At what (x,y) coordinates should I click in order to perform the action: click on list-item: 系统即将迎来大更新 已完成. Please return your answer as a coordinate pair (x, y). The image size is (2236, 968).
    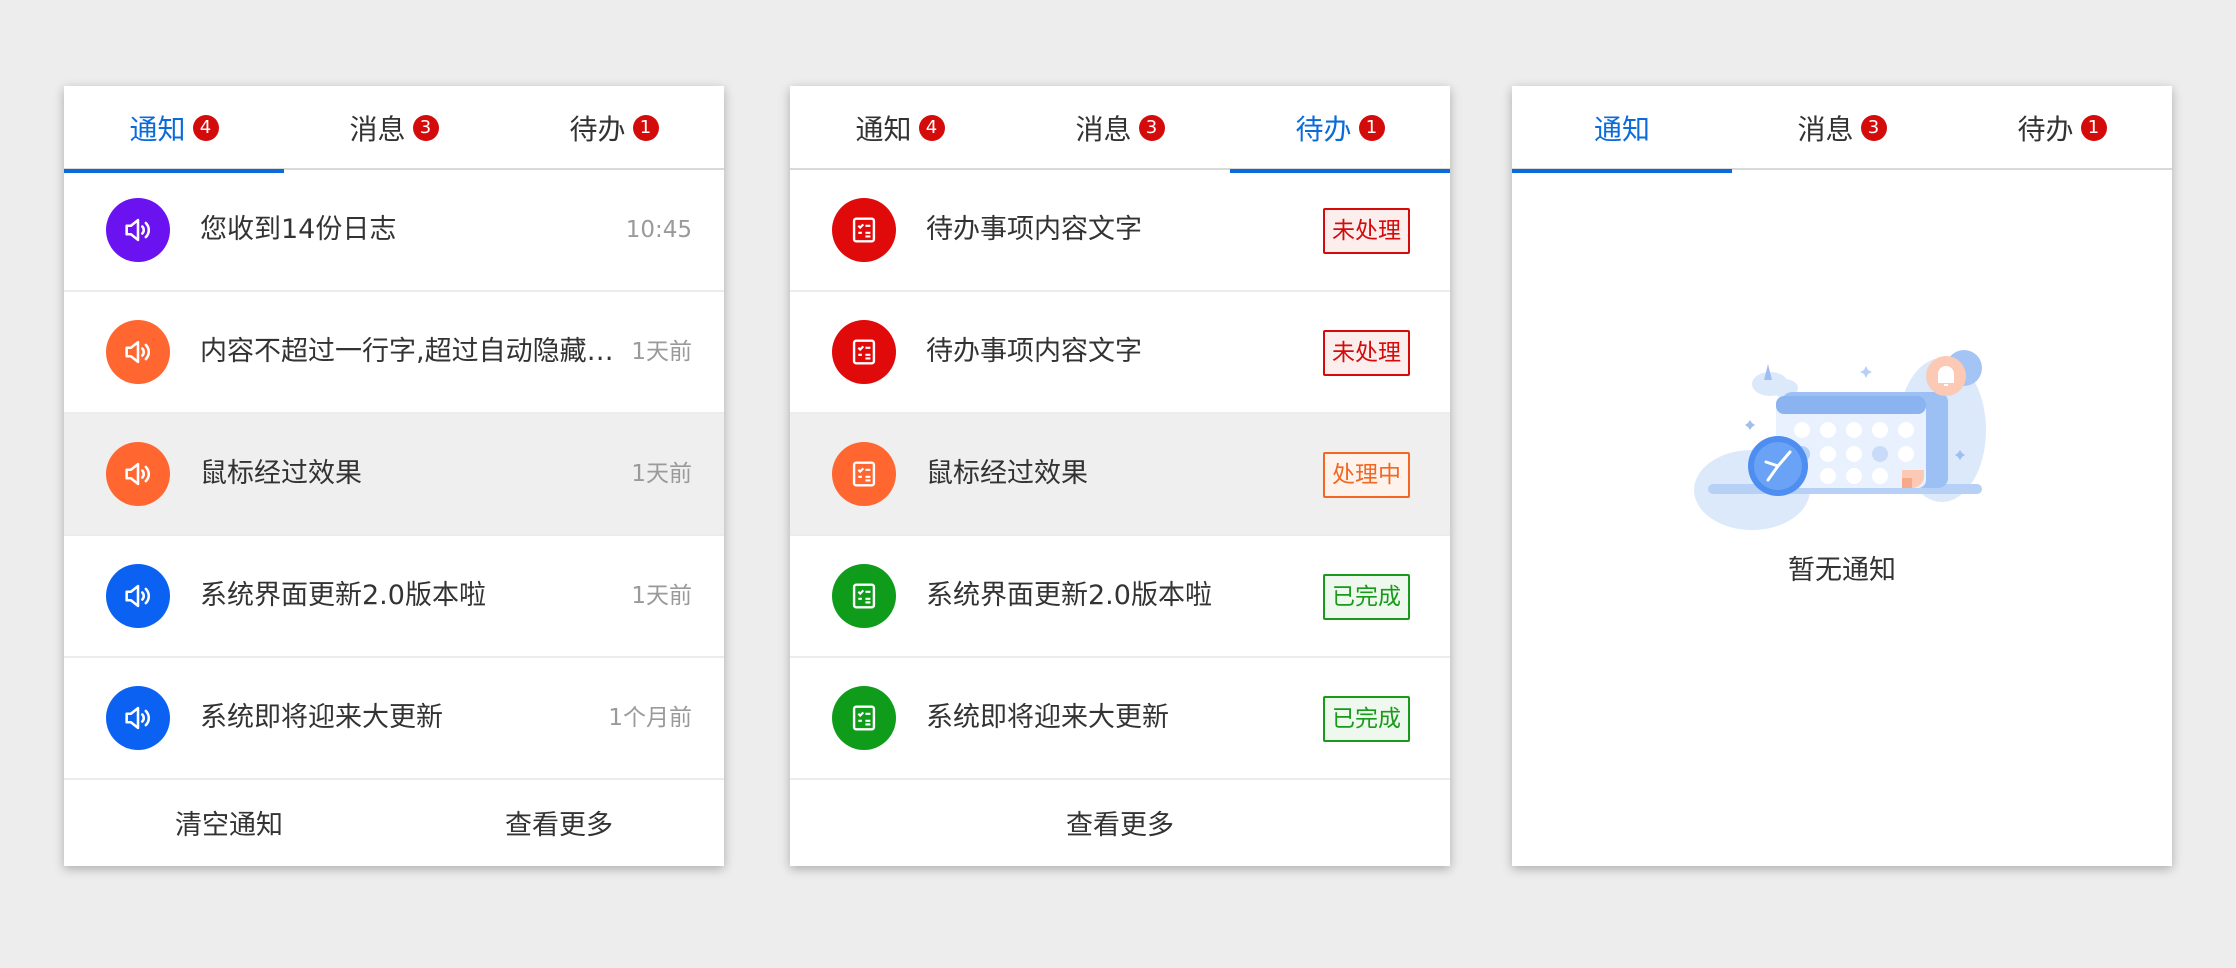
    Looking at the image, I should click on (1120, 719).